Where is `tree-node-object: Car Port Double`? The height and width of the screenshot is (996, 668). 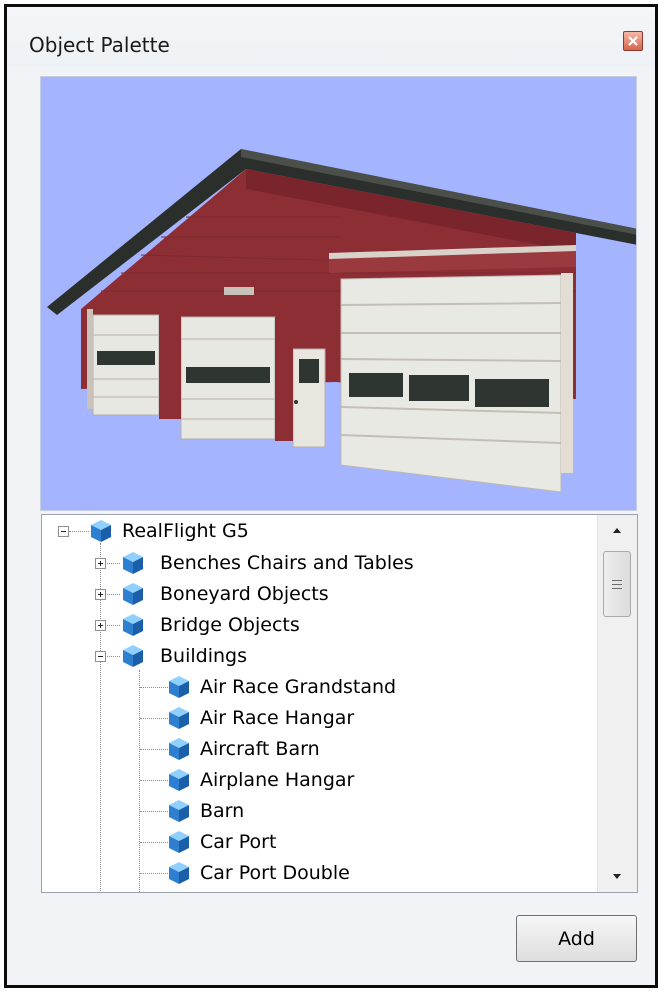 tree-node-object: Car Port Double is located at coordinates (319, 873).